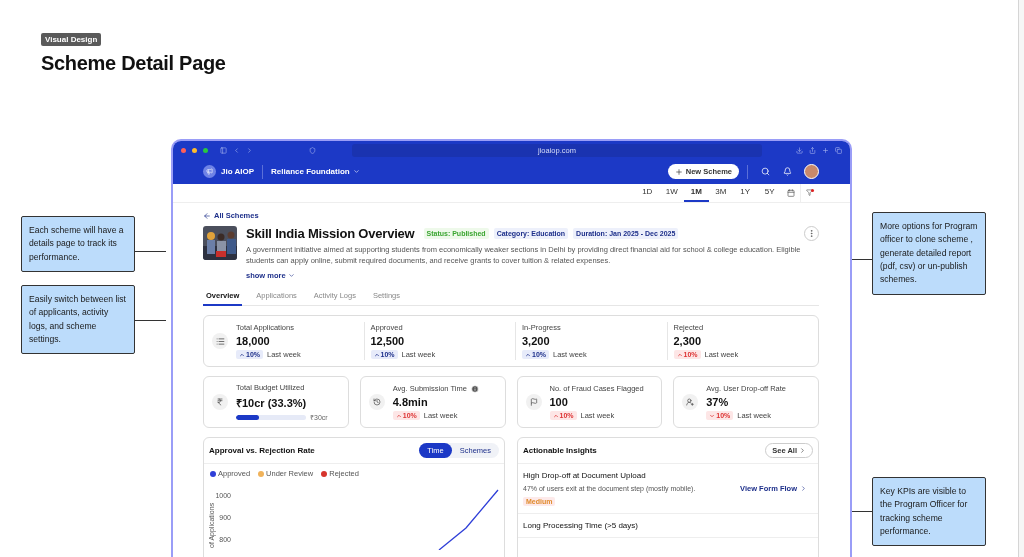  Describe the element at coordinates (236, 151) in the screenshot. I see `back-icon` at that location.